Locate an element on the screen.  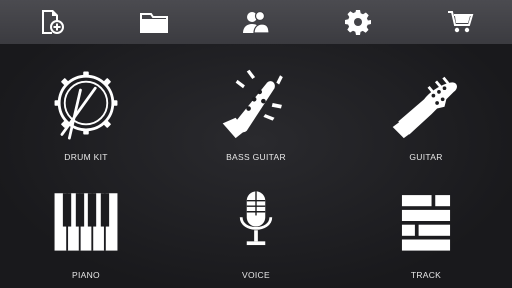
new-file-icon is located at coordinates (53, 22).